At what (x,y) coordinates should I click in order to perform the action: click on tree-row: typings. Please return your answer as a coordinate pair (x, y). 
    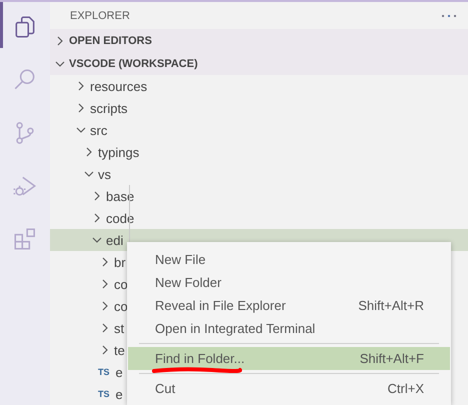
    Looking at the image, I should click on (259, 152).